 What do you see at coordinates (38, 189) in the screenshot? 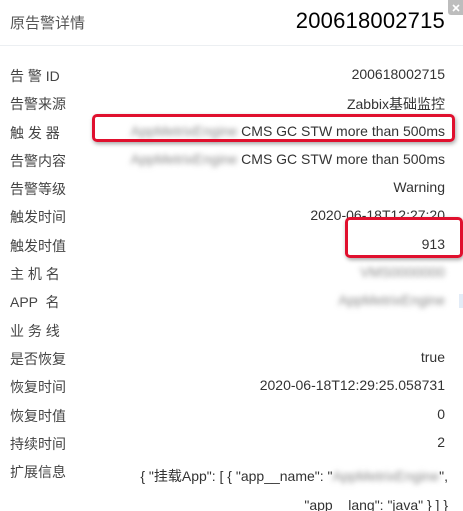
I see `row-label: 告警等级` at bounding box center [38, 189].